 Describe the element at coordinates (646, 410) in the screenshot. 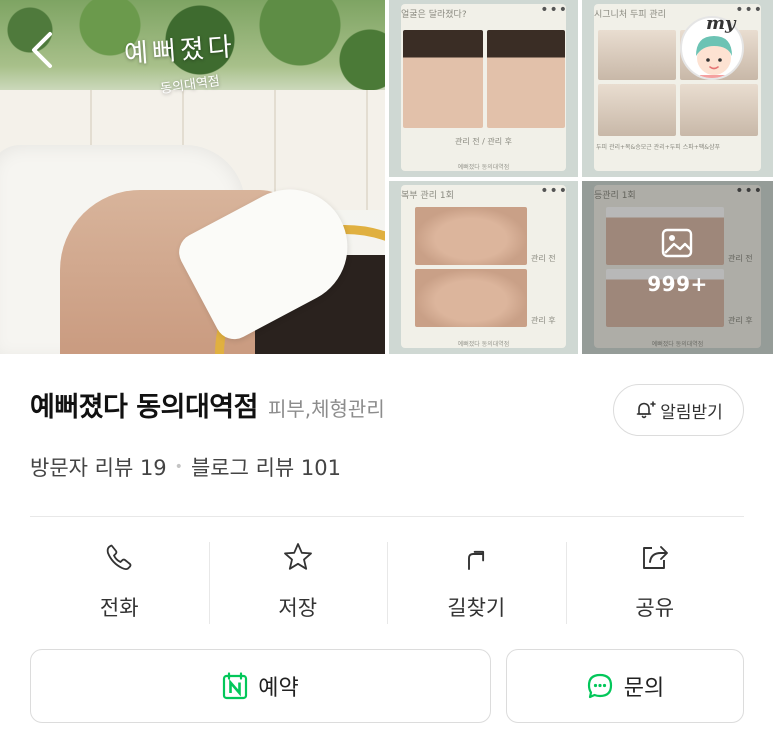

I see `bell-plus-icon` at that location.